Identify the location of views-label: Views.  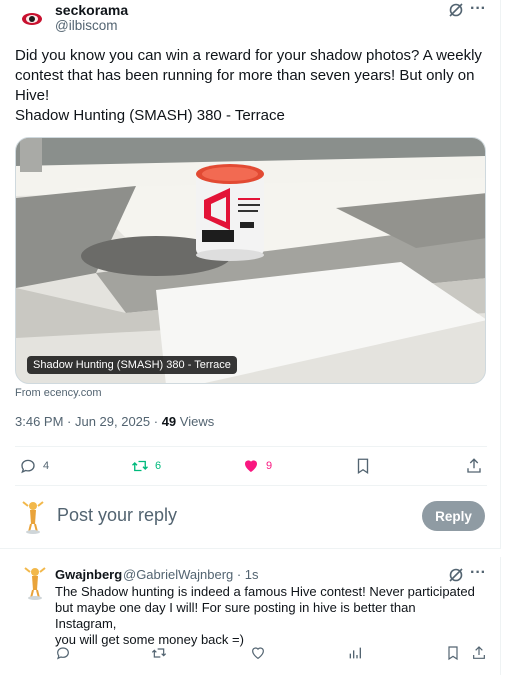
(195, 421).